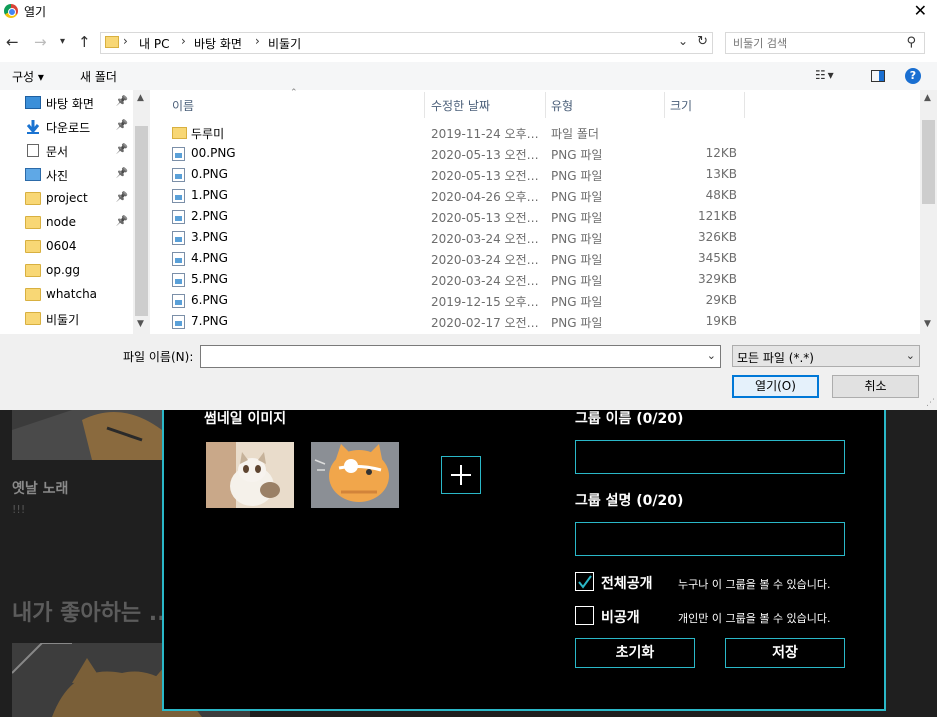  Describe the element at coordinates (535, 300) in the screenshot. I see `file-row: 6.PNG 2019-12-15 오후 ... PNG 파일 29KB` at that location.